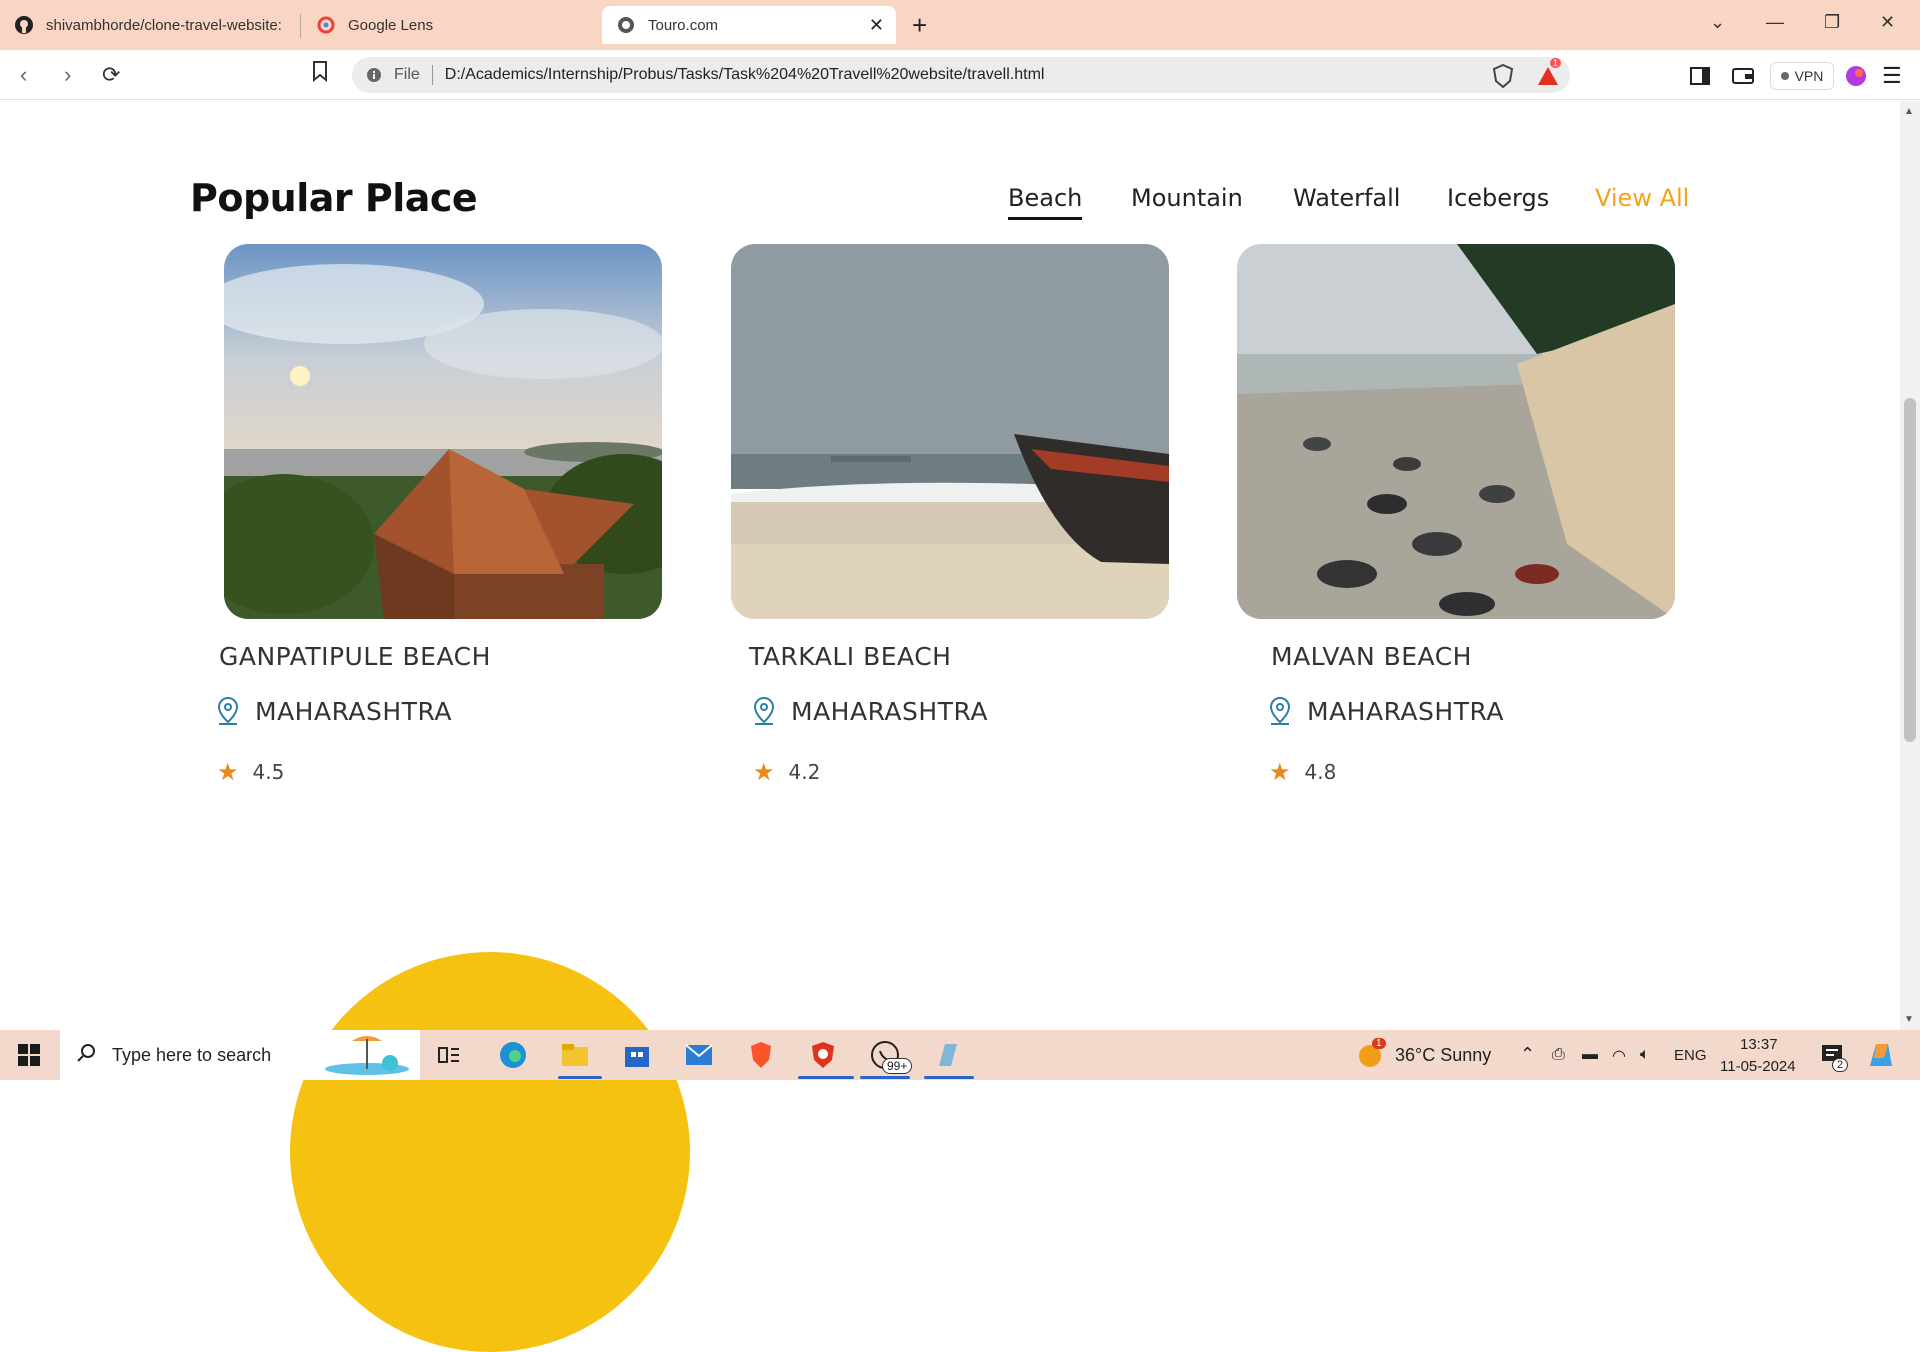  I want to click on tarkali-beach-image, so click(950, 431).